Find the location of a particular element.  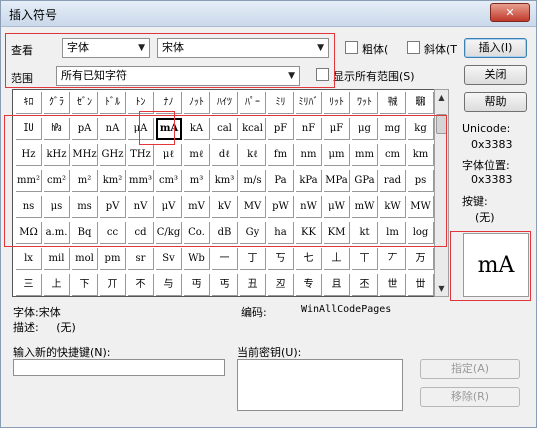

symbol-cell: m³ is located at coordinates (197, 181).